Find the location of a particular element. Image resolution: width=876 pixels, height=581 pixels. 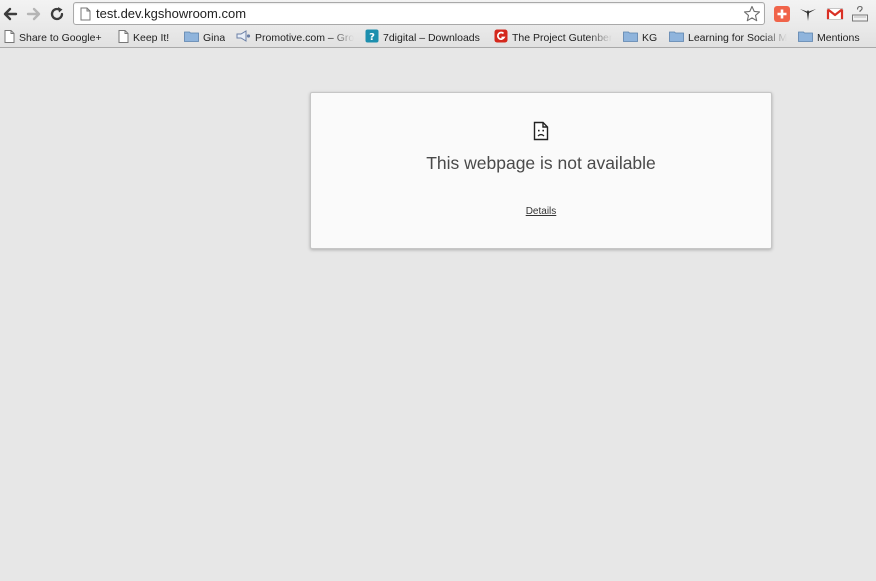

back-arrow-icon is located at coordinates (10, 14).